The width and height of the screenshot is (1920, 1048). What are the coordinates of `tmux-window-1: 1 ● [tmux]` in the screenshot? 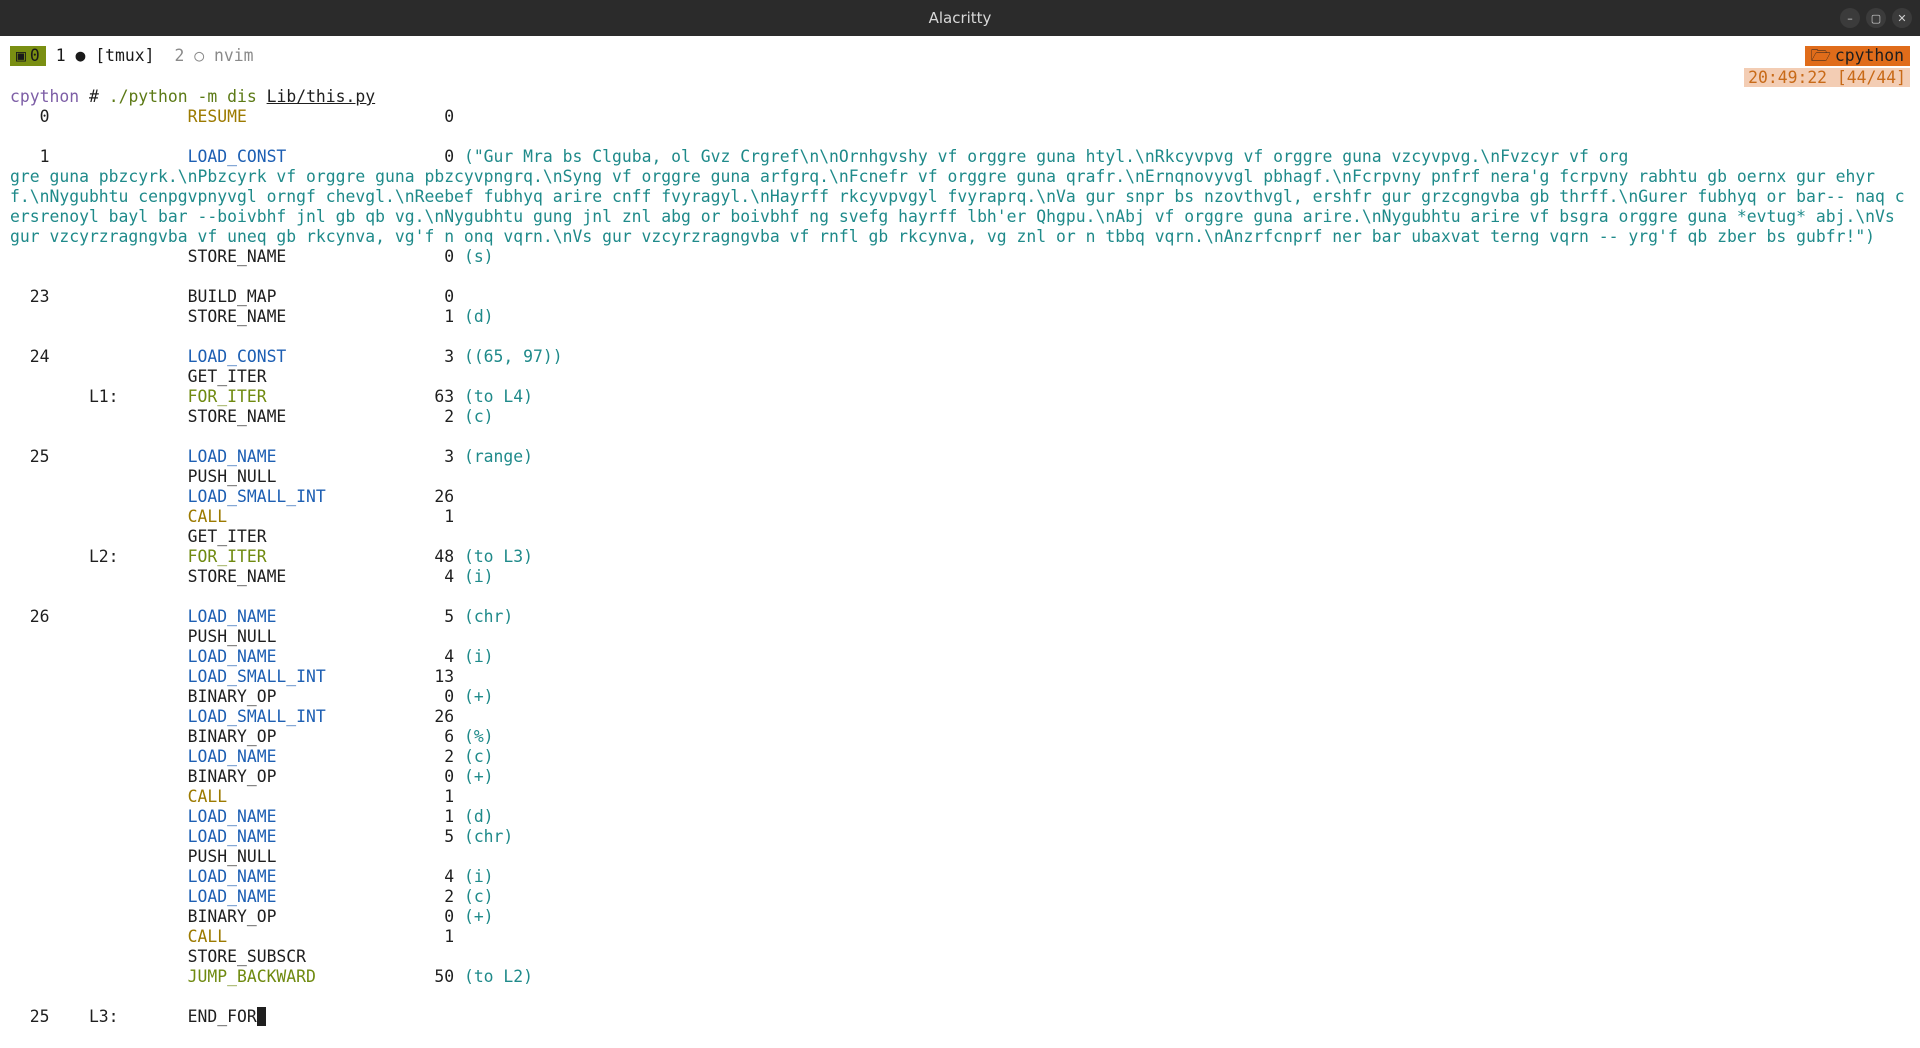 It's located at (105, 56).